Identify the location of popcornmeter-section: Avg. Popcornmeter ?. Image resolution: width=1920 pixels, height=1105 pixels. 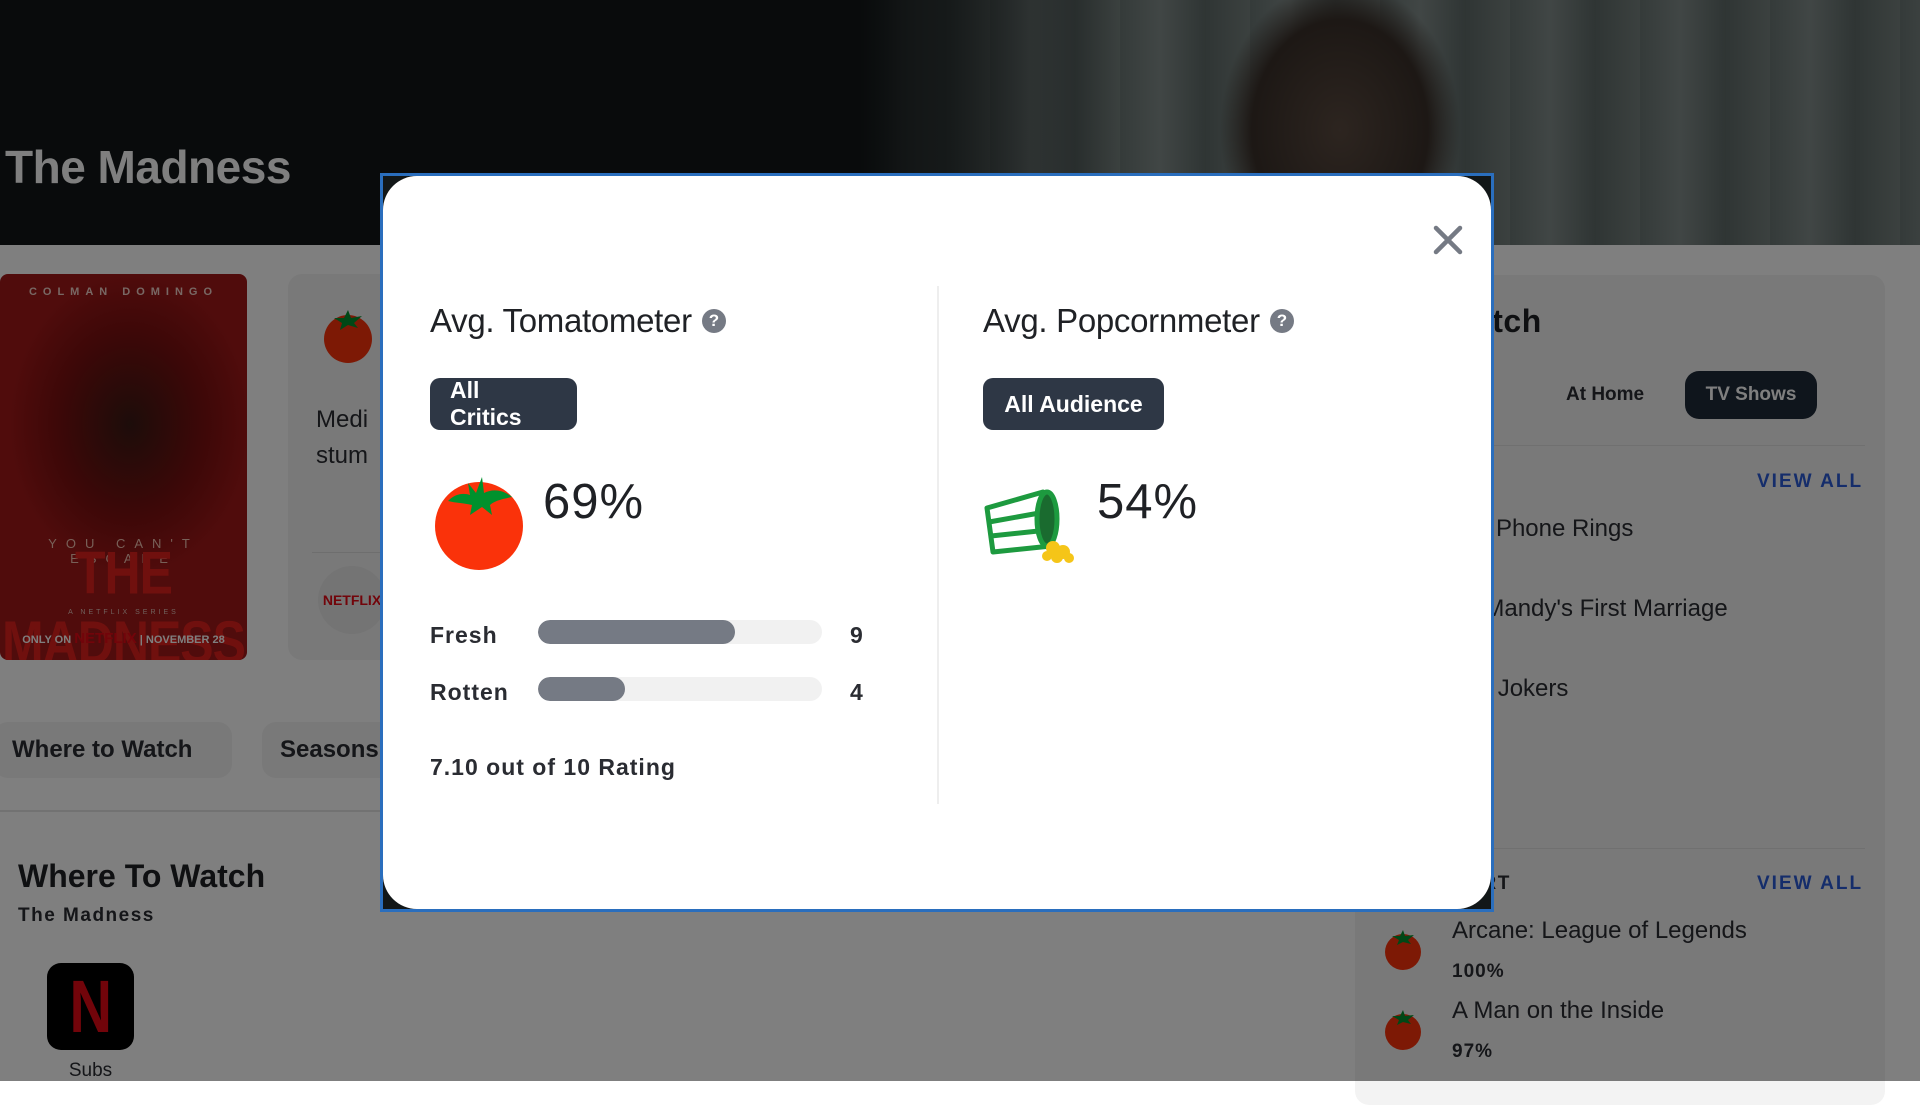
(1138, 321).